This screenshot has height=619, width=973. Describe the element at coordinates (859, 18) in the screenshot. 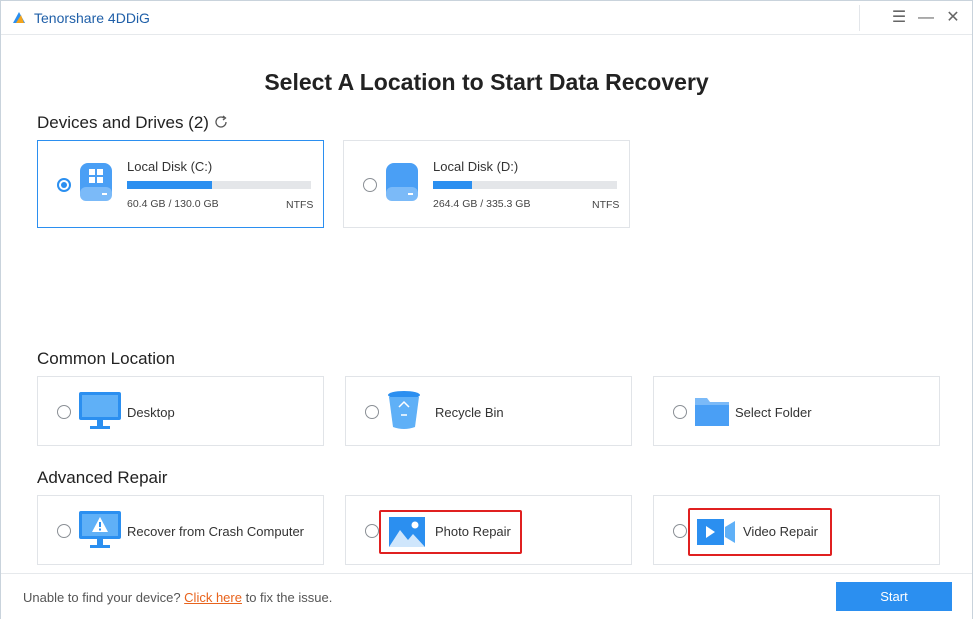

I see `title-separator` at that location.